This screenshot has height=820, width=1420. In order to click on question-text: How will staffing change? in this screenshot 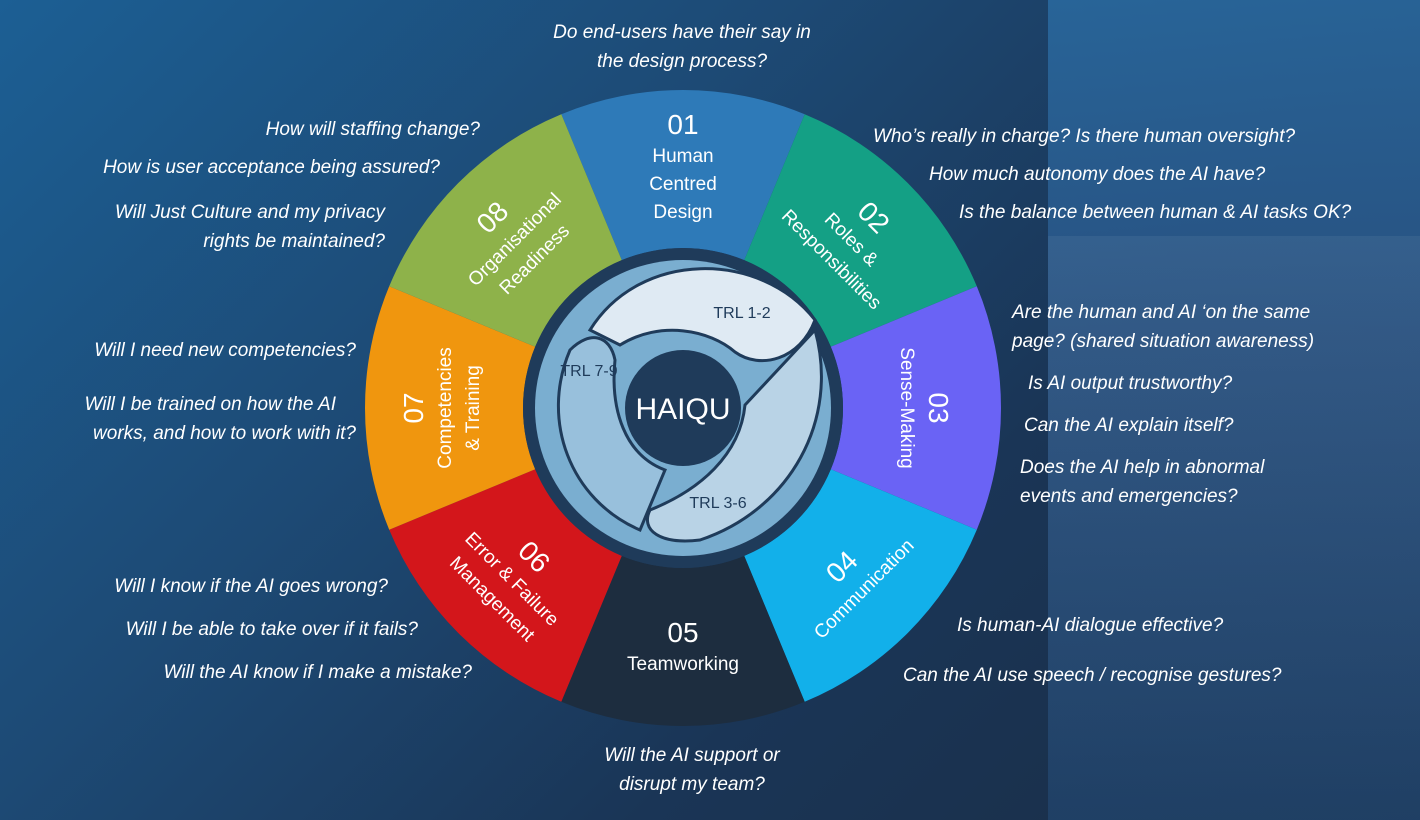, I will do `click(372, 129)`.